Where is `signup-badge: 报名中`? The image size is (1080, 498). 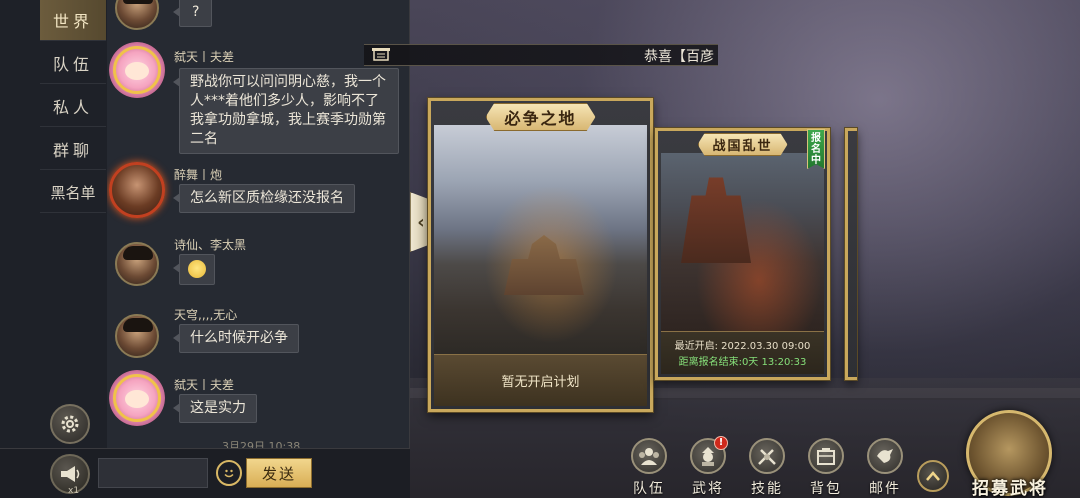
signup-badge: 报名中 is located at coordinates (816, 149).